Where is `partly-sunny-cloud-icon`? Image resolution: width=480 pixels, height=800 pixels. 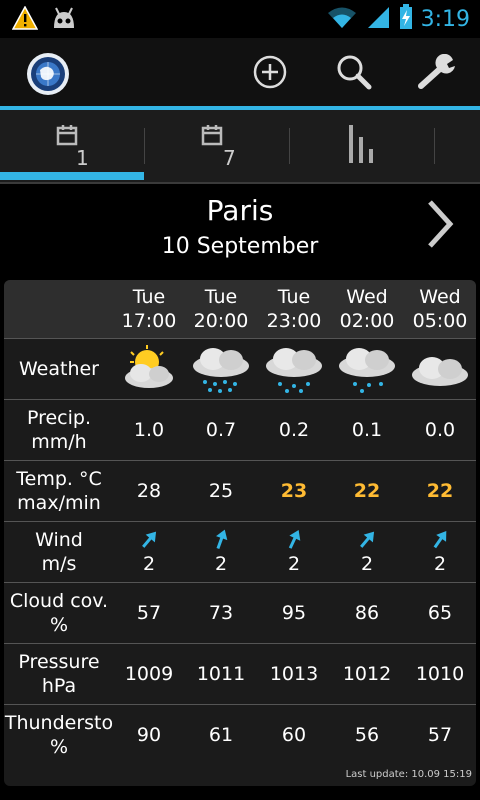 partly-sunny-cloud-icon is located at coordinates (149, 369).